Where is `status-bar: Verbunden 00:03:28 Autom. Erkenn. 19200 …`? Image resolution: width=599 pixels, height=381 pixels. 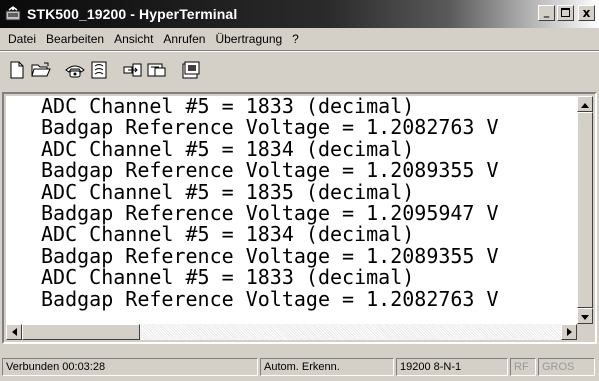 status-bar: Verbunden 00:03:28 Autom. Erkenn. 19200 … is located at coordinates (299, 367).